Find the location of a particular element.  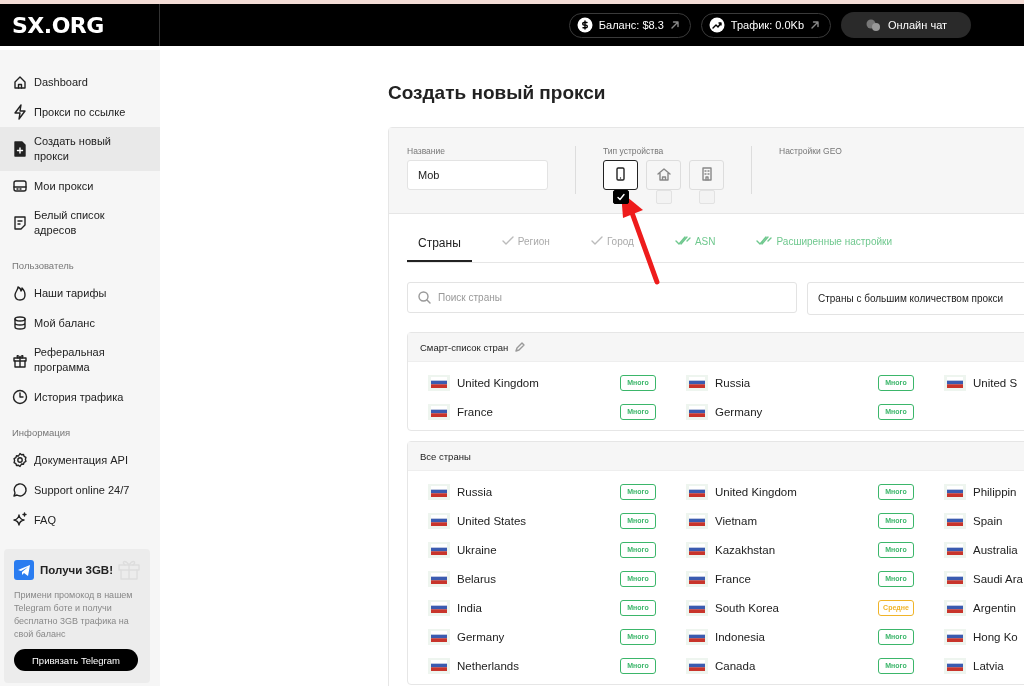

country-name: Philippin is located at coordinates (995, 491).